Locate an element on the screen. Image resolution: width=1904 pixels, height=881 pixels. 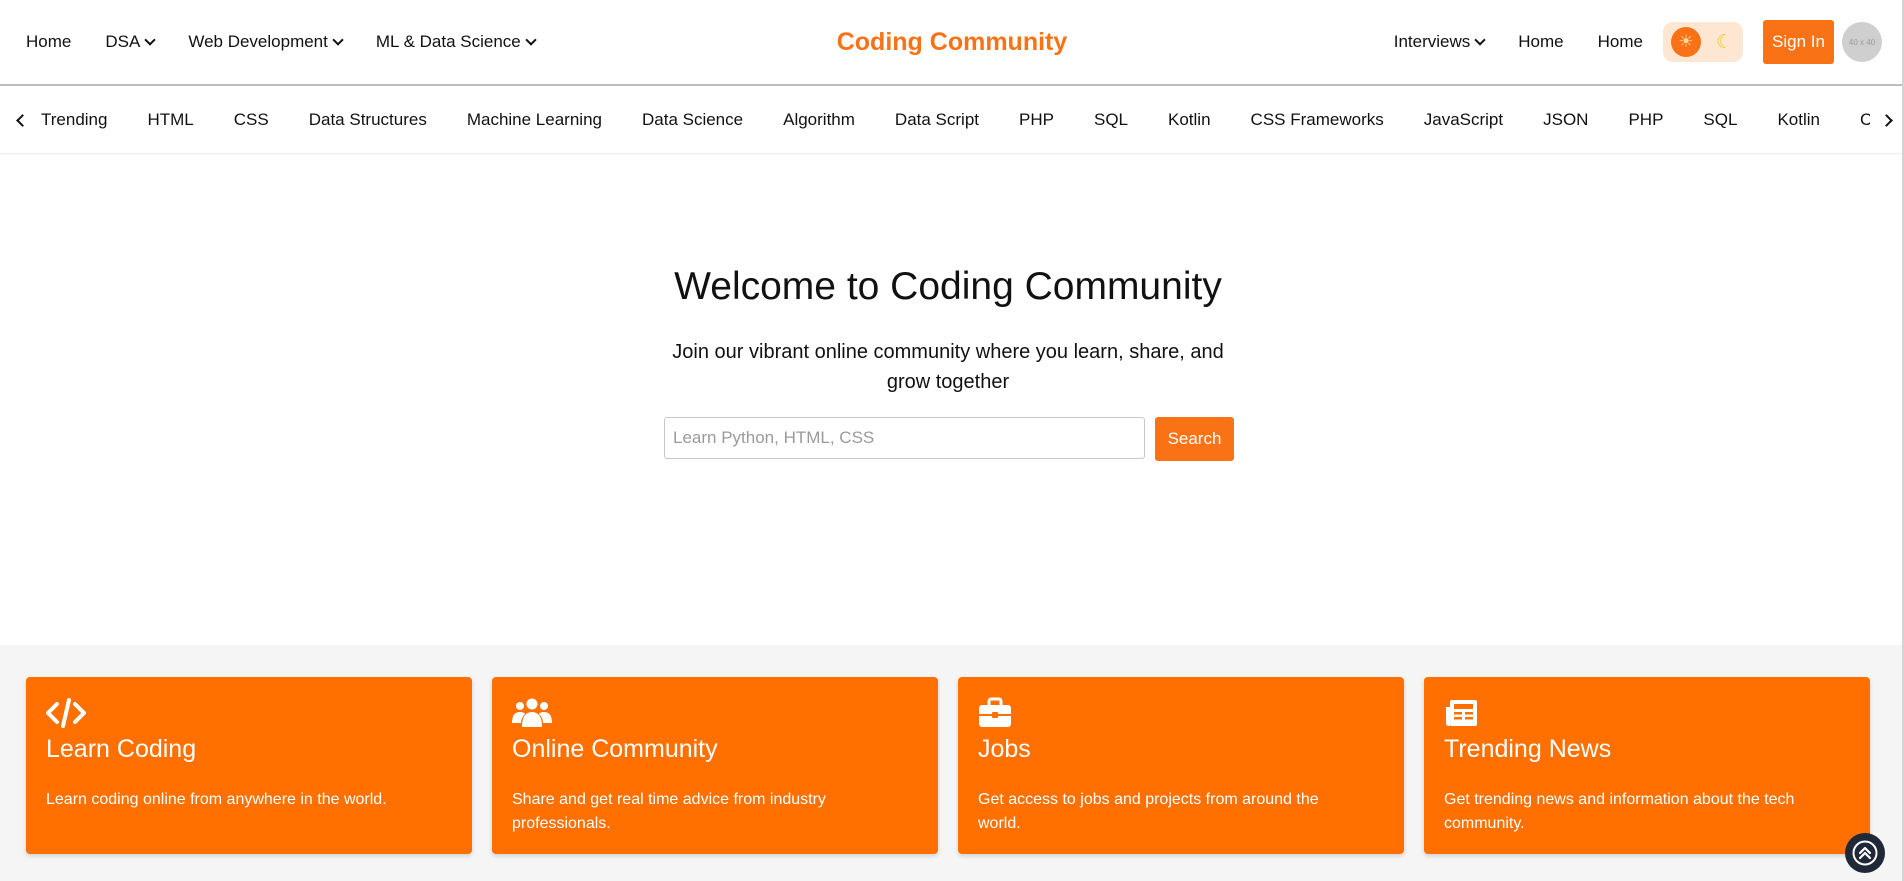
nav-home-2: Home is located at coordinates (1540, 42).